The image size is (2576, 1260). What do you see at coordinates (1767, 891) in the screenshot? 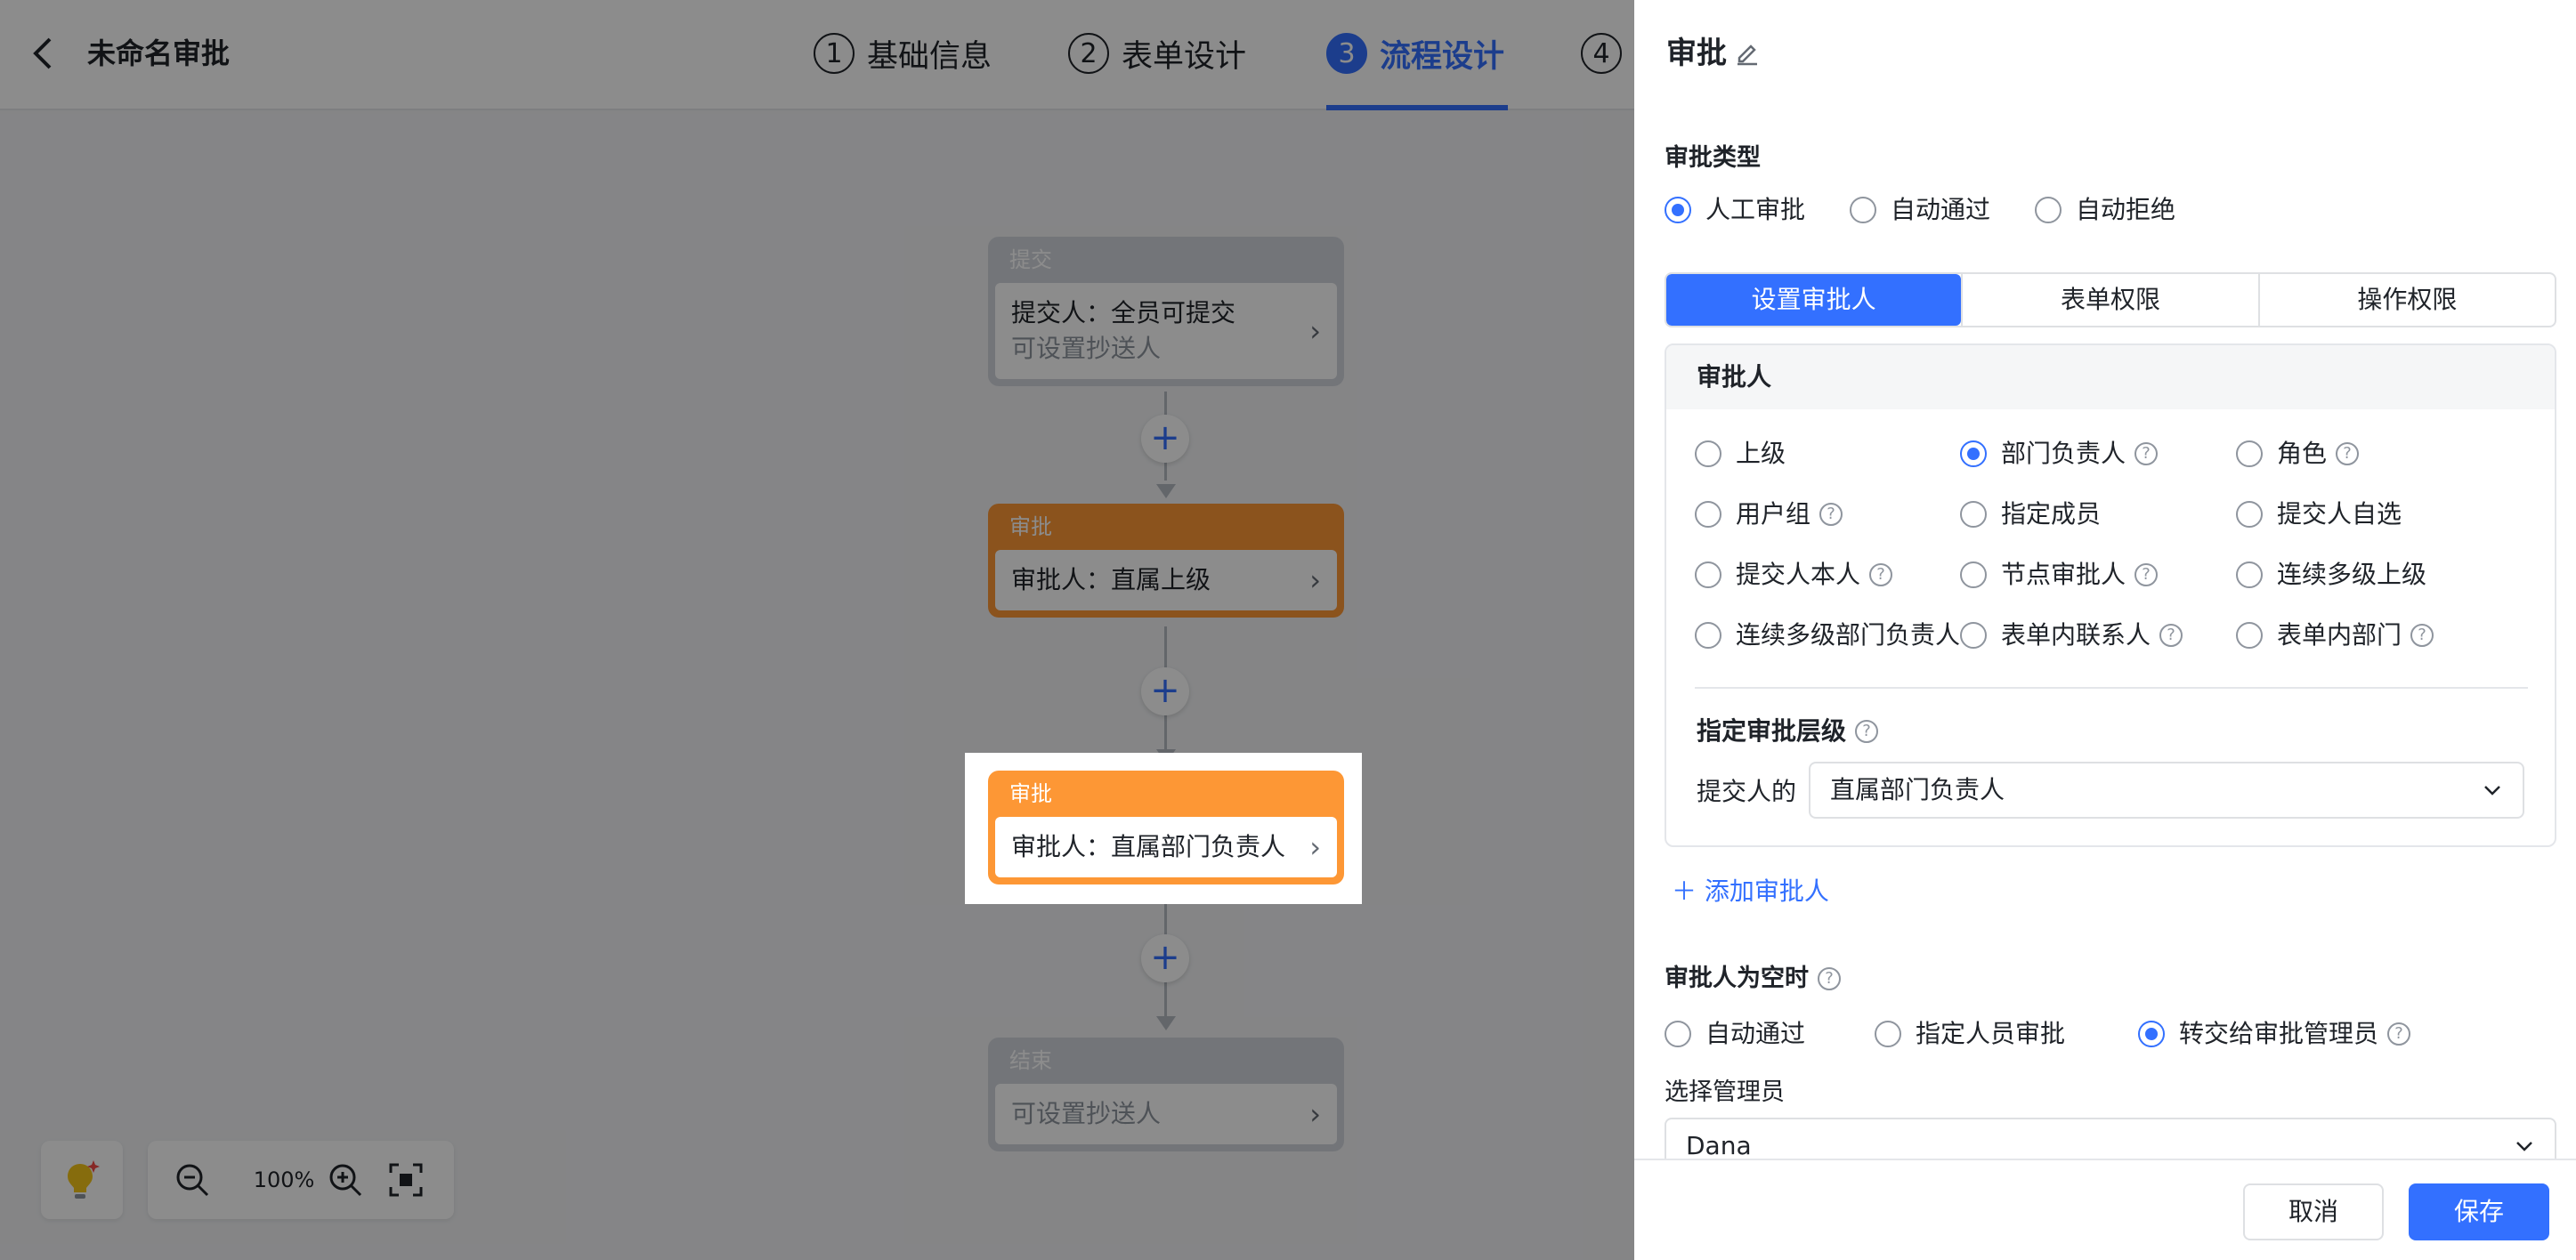
I see `add-approver-label: 添加审批人` at bounding box center [1767, 891].